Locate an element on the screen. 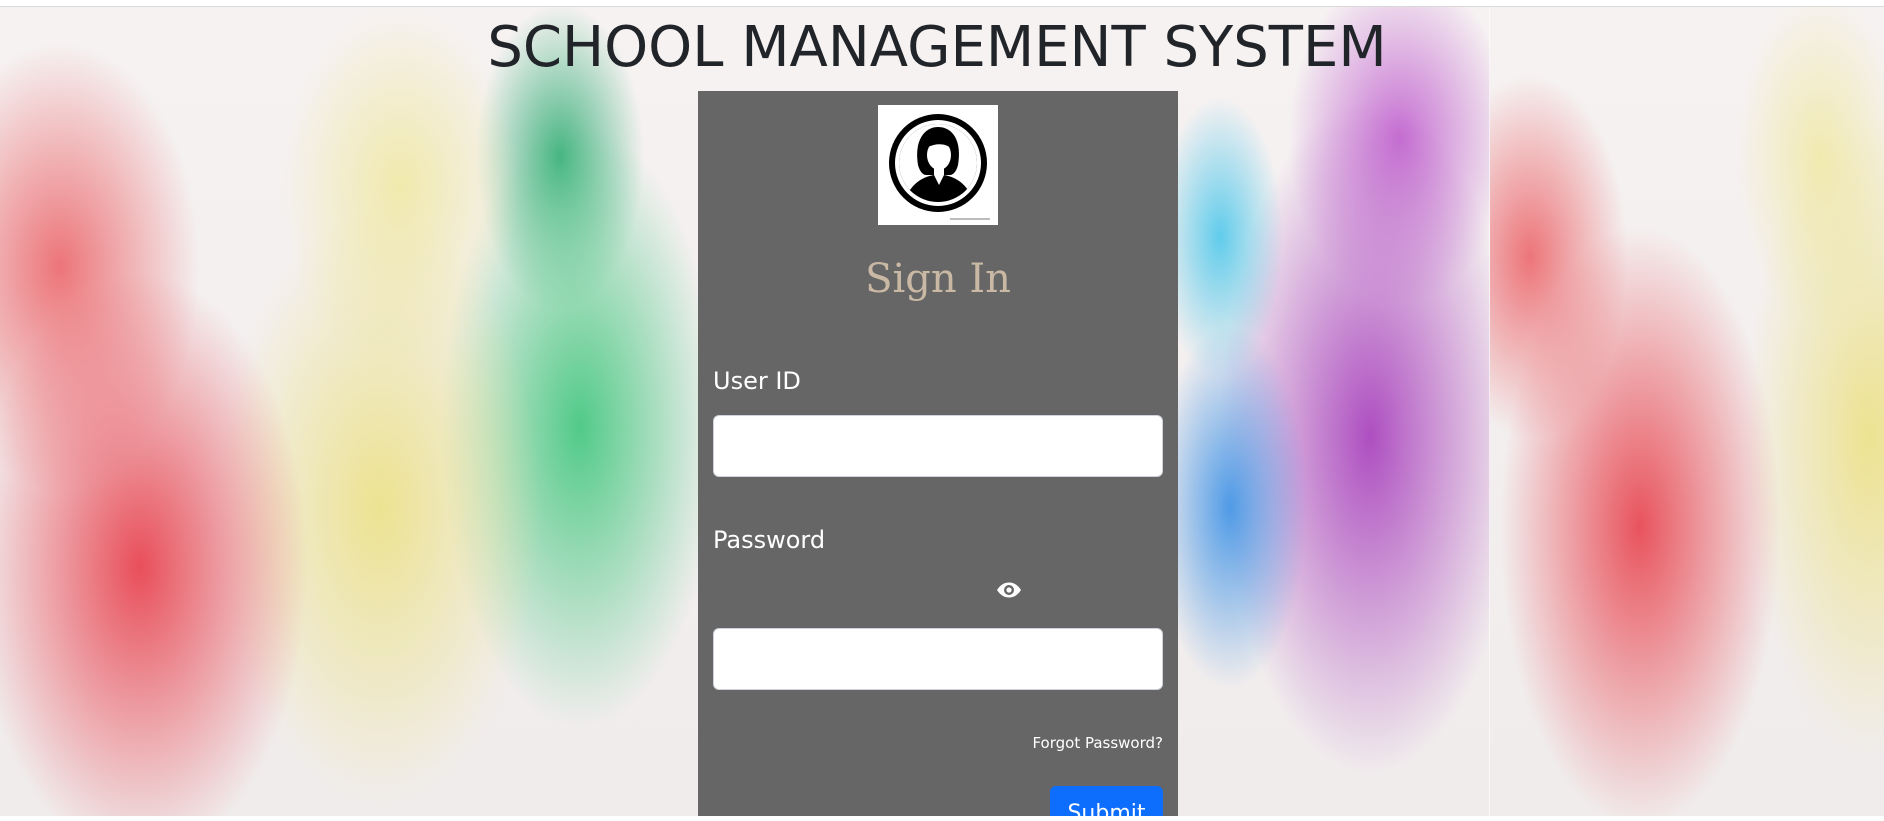  password-input is located at coordinates (938, 659).